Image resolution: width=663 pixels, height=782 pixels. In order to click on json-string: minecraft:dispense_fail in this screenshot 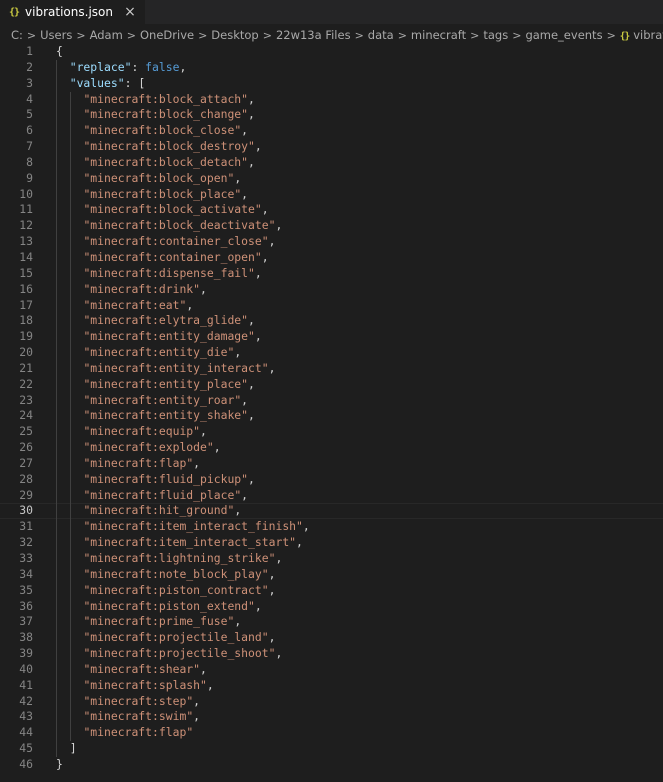, I will do `click(169, 272)`.